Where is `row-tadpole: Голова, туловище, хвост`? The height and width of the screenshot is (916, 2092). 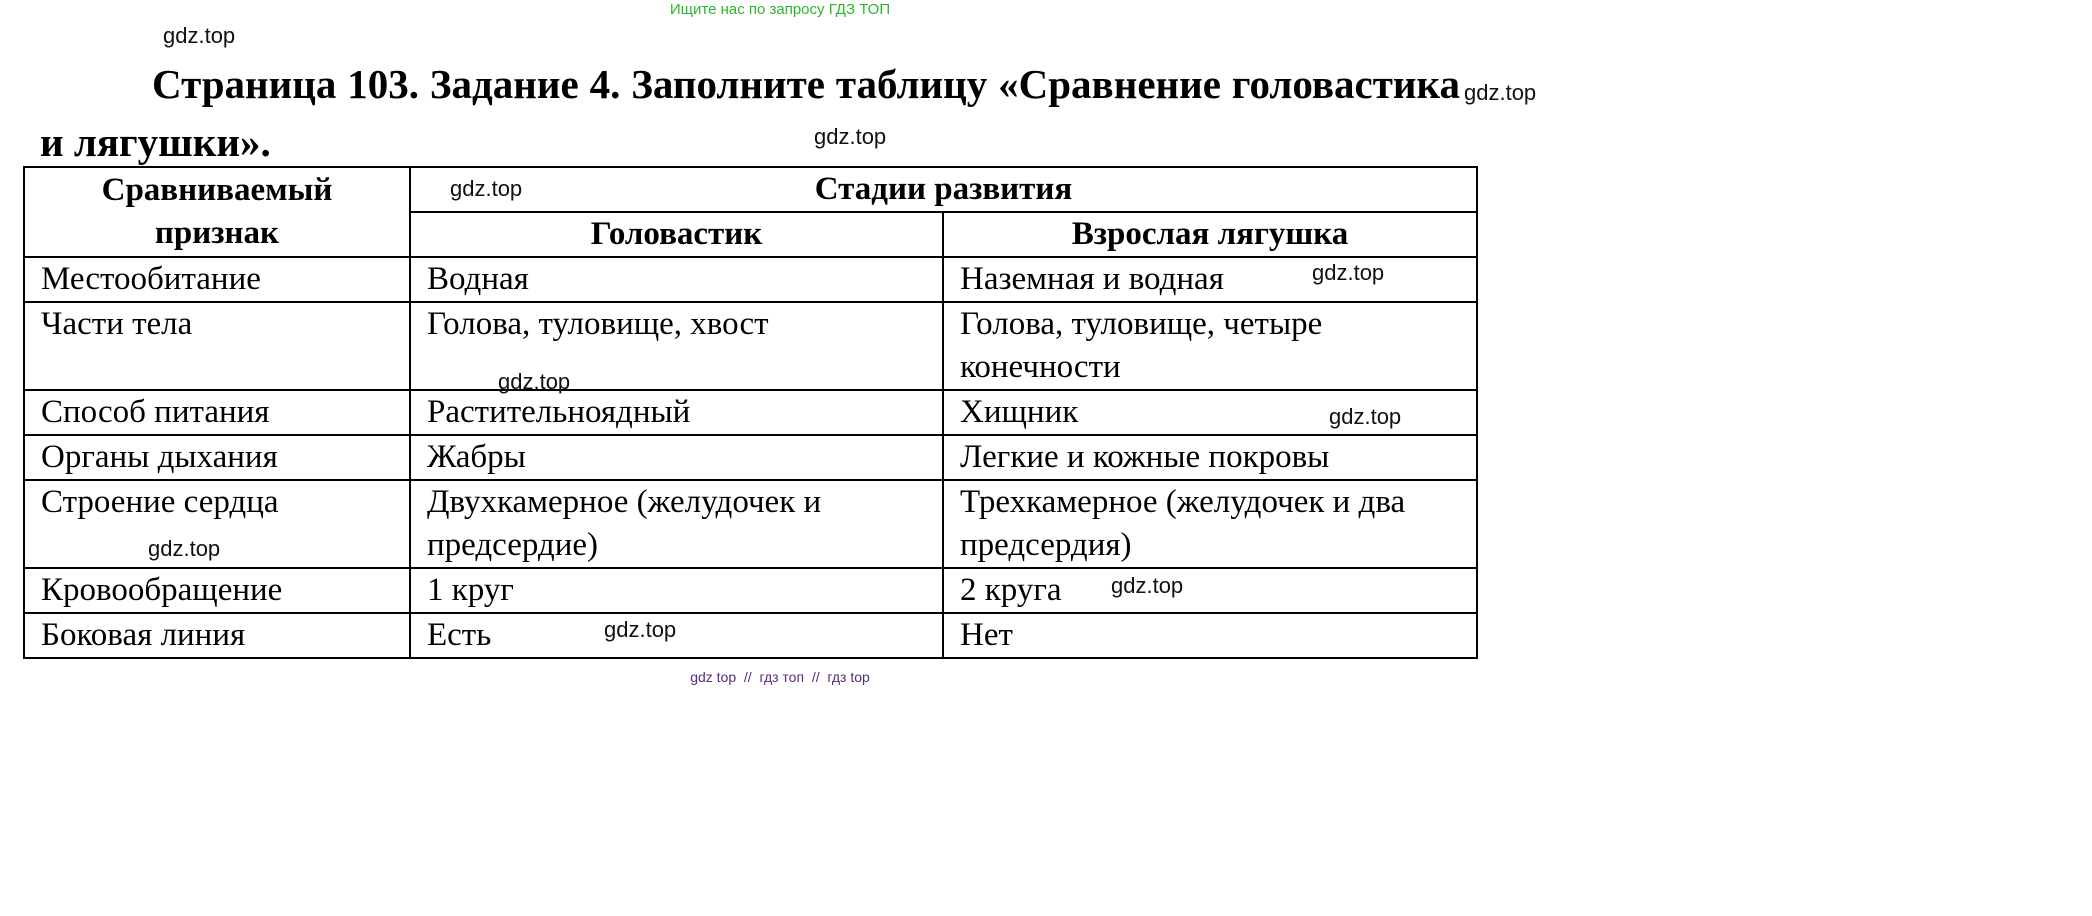
row-tadpole: Голова, туловище, хвост is located at coordinates (676, 346).